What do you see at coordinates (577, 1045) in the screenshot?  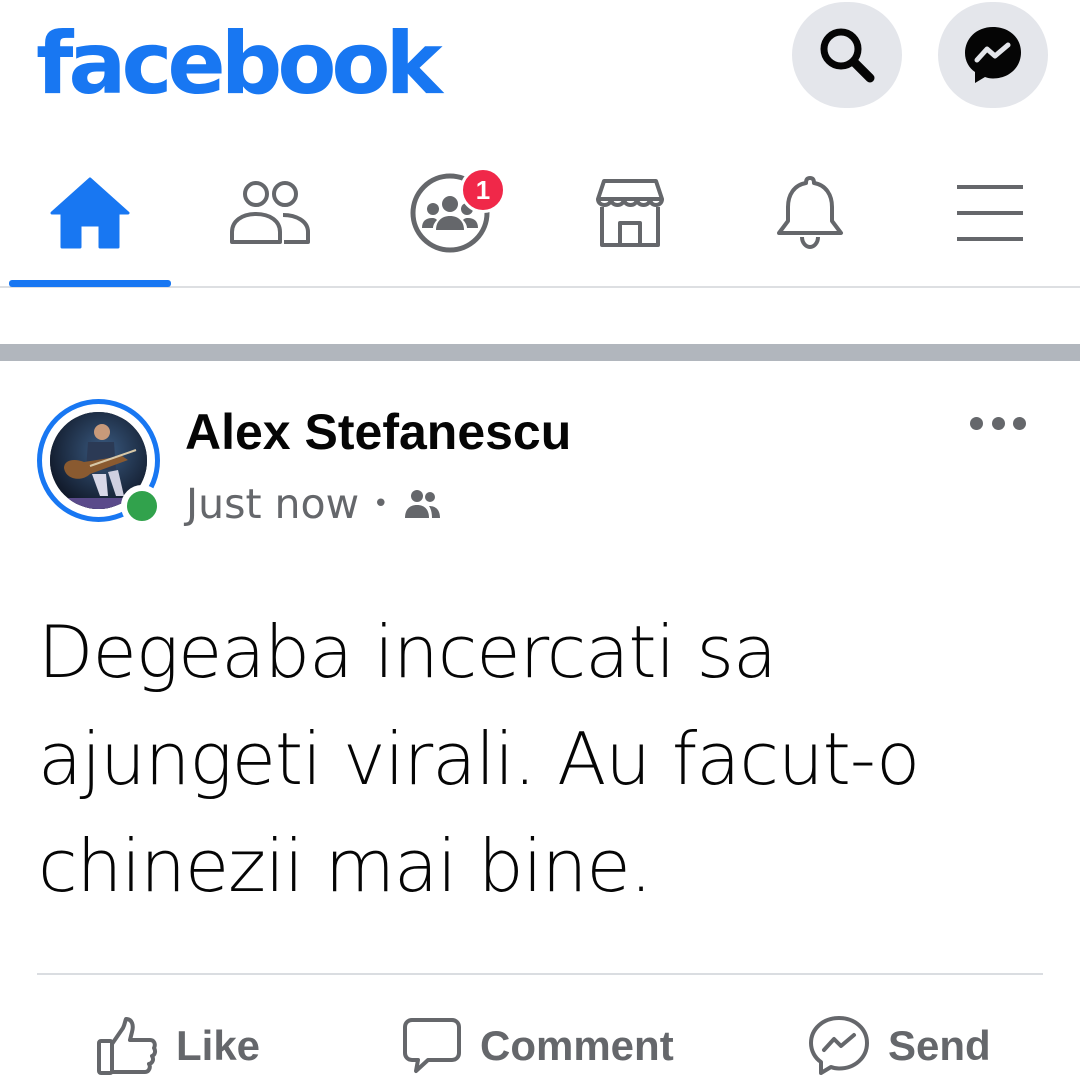 I see `comment-label: Comment` at bounding box center [577, 1045].